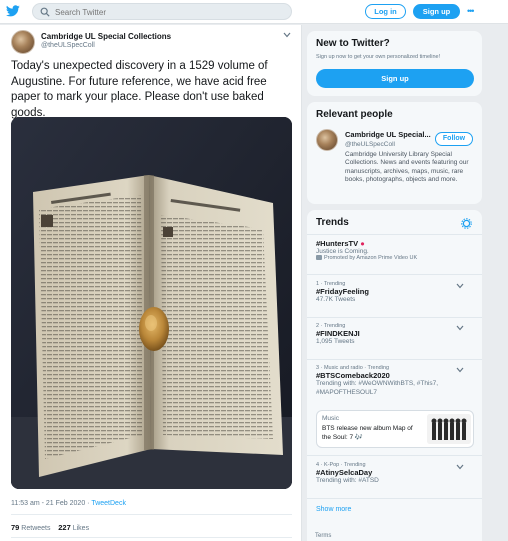  I want to click on news-card-thumbnail, so click(449, 429).